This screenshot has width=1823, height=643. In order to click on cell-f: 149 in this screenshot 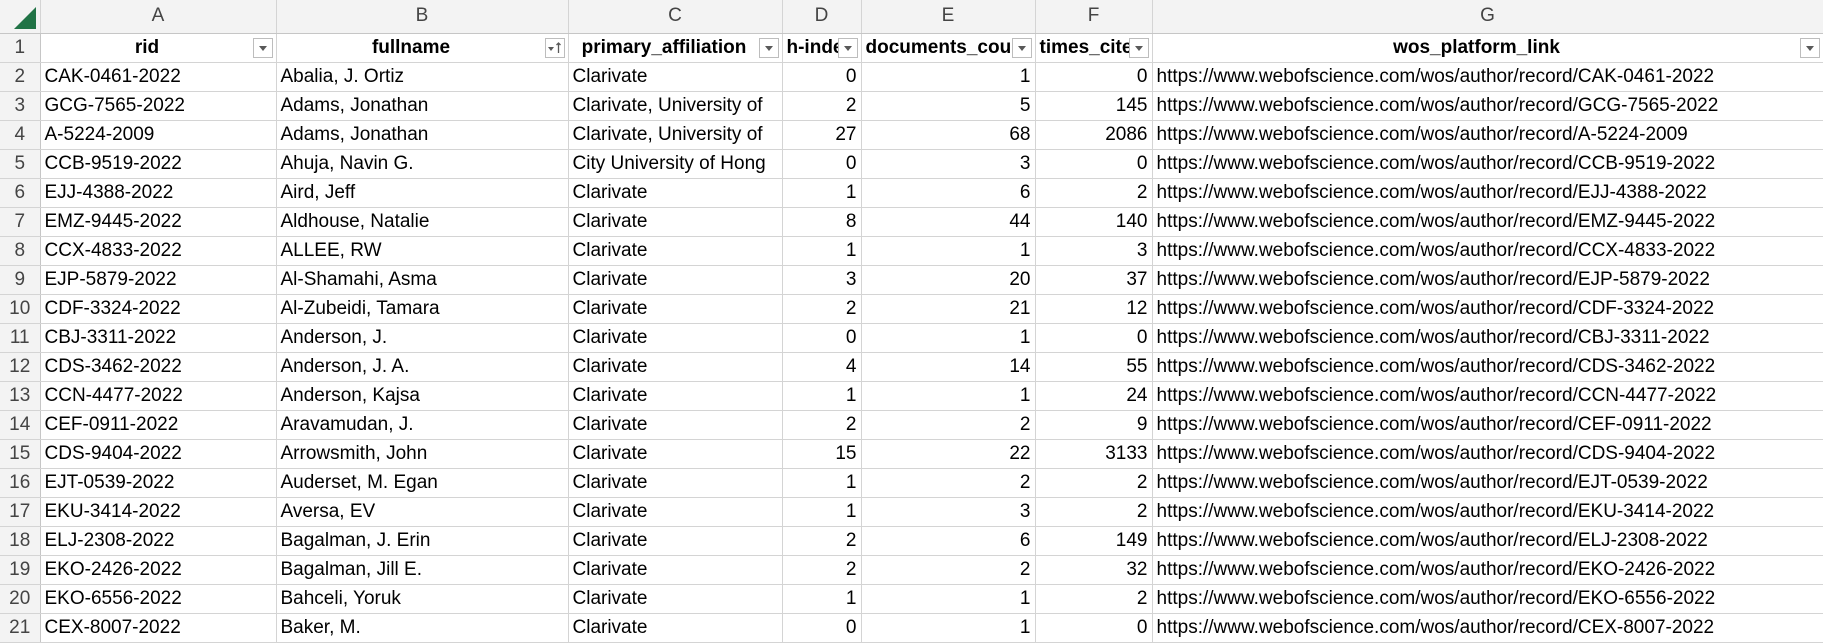, I will do `click(1094, 541)`.